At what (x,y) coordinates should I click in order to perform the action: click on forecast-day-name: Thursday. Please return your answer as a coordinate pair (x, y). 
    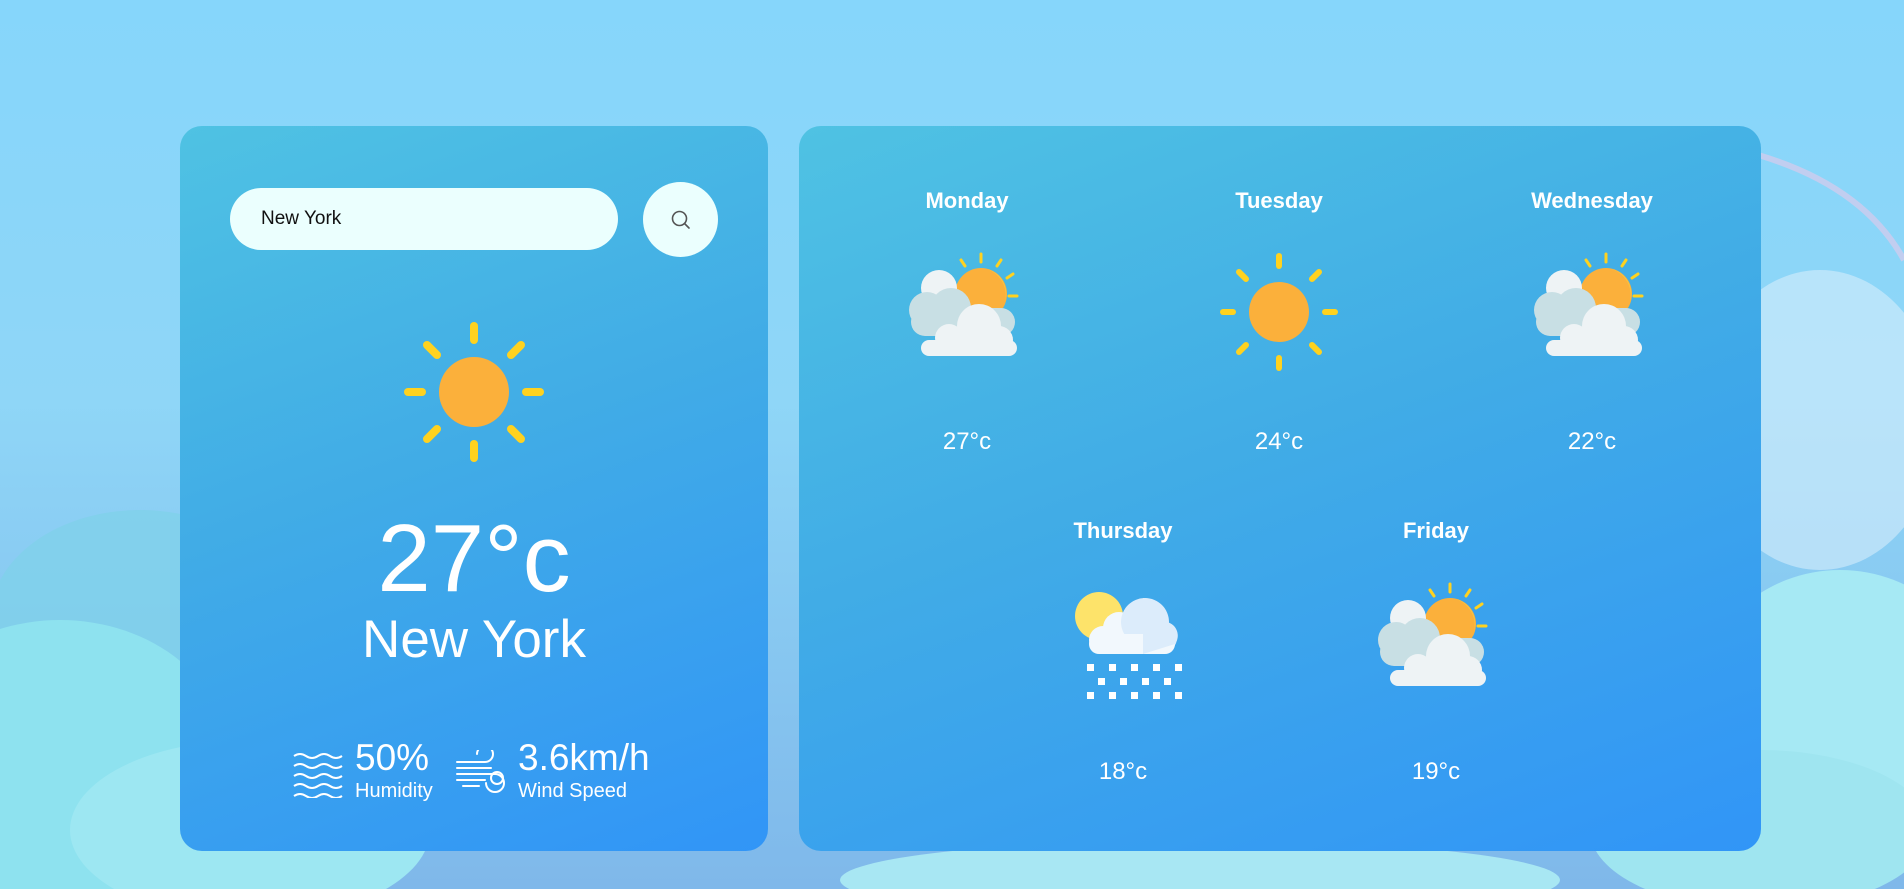
    Looking at the image, I should click on (1123, 530).